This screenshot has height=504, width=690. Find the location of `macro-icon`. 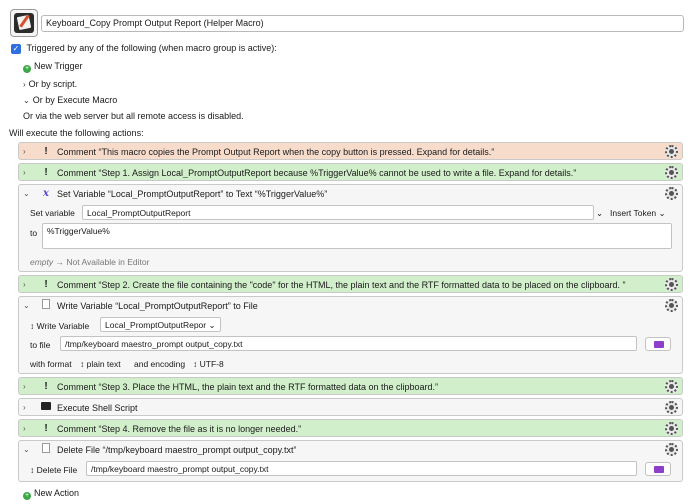

macro-icon is located at coordinates (24, 23).